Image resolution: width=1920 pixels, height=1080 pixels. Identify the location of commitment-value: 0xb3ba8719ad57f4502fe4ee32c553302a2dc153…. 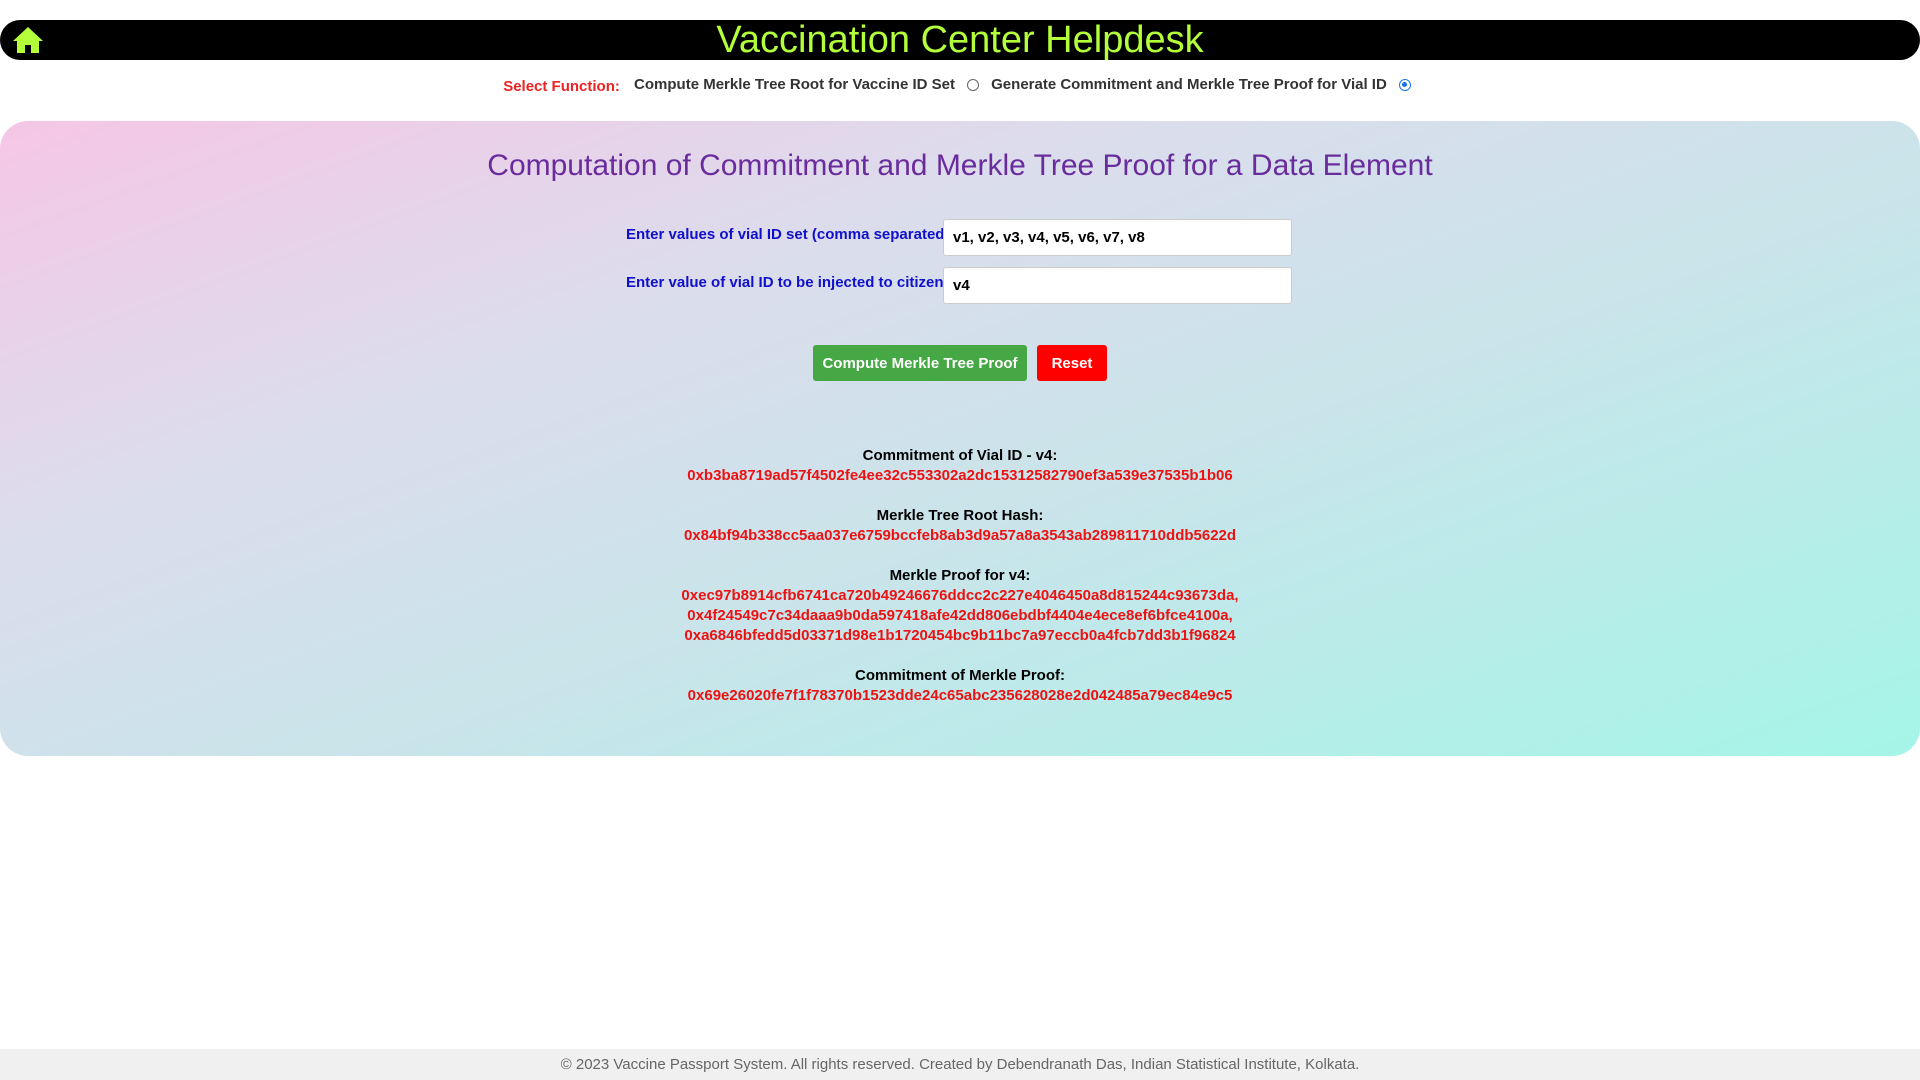
(960, 475).